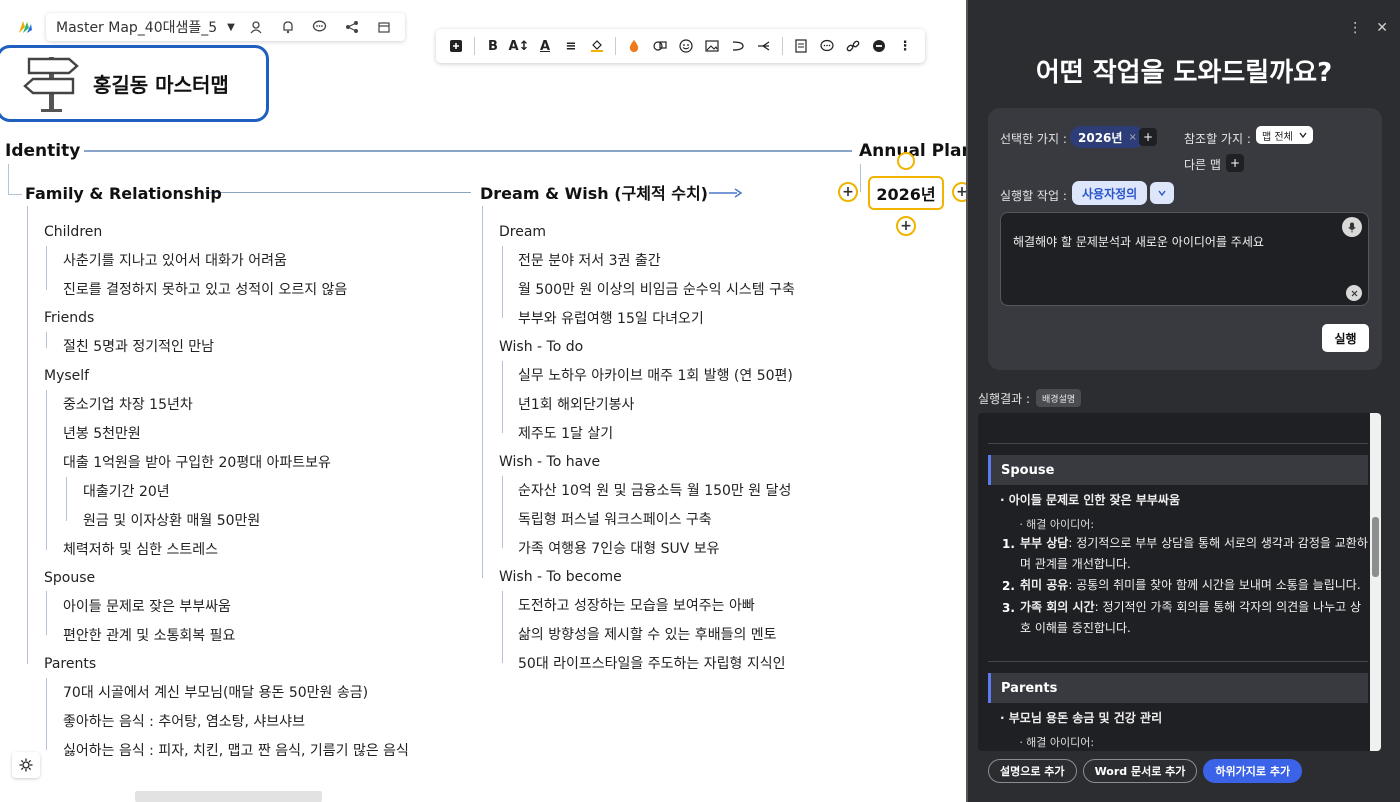 This screenshot has width=1400, height=802. I want to click on add-other-map-button: +, so click(1235, 163).